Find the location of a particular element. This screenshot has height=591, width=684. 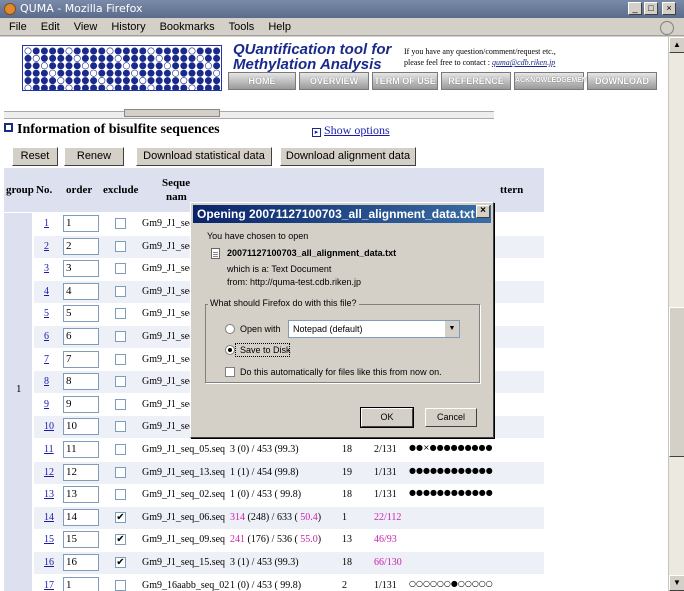

row-number-link: 2 is located at coordinates (46, 246).